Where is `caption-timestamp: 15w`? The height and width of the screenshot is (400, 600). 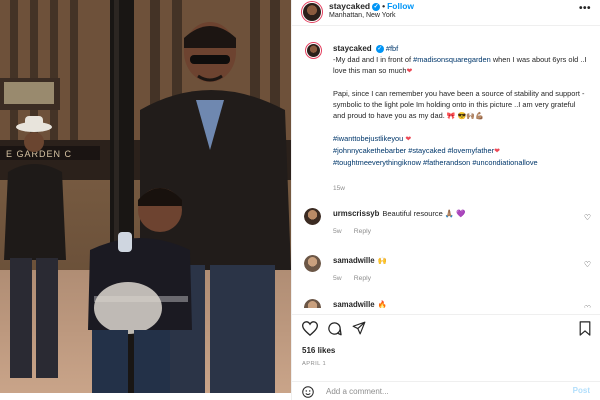 caption-timestamp: 15w is located at coordinates (339, 188).